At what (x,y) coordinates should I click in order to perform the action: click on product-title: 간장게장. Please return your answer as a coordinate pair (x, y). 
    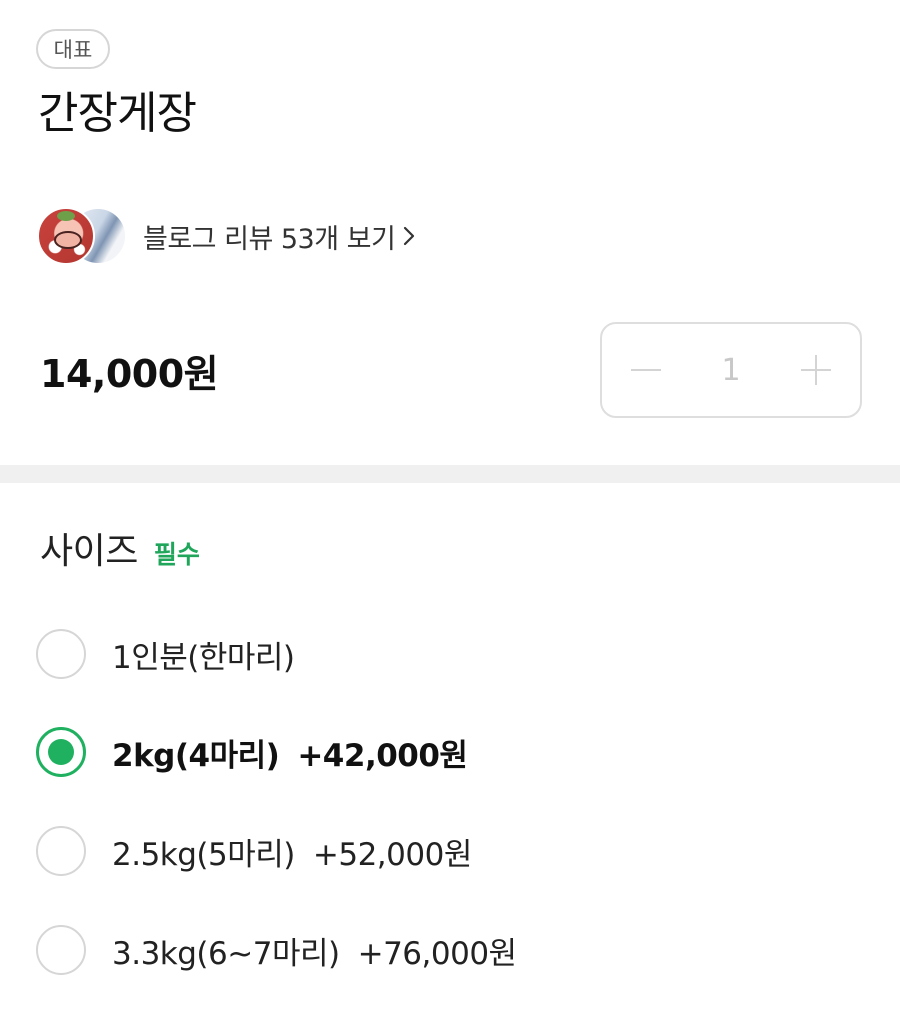
    Looking at the image, I should click on (117, 113).